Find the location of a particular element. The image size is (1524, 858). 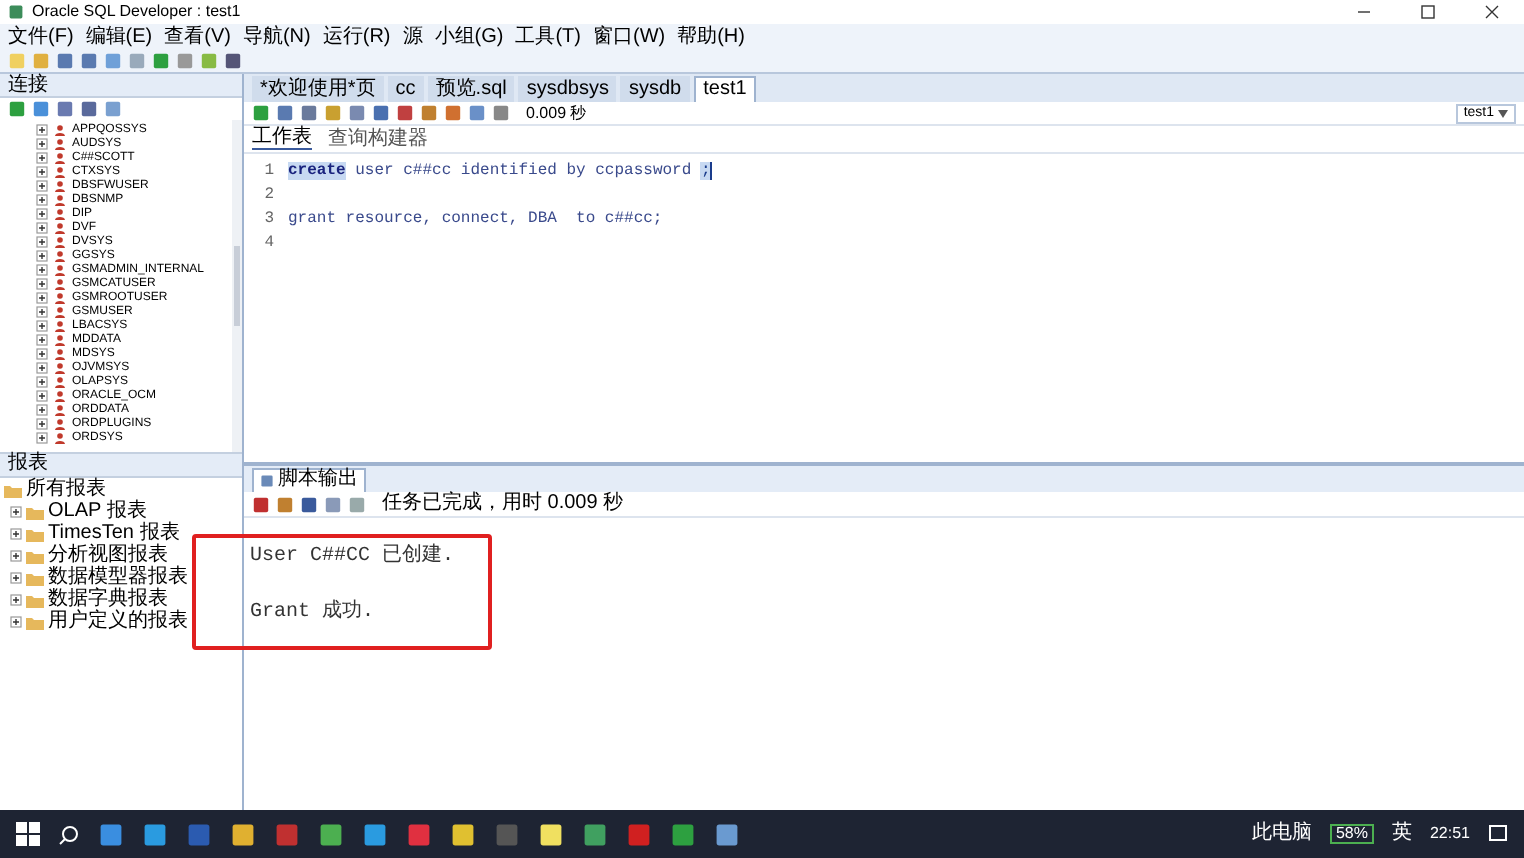

menu-item: 窗口(W) is located at coordinates (629, 37).